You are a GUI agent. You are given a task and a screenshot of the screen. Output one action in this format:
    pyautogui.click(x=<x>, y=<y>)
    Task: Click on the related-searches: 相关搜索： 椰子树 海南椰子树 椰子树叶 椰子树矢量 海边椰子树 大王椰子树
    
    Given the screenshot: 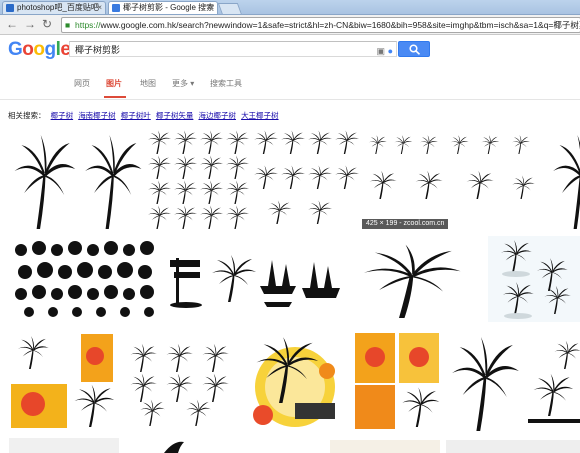 What is the action you would take?
    pyautogui.click(x=143, y=115)
    